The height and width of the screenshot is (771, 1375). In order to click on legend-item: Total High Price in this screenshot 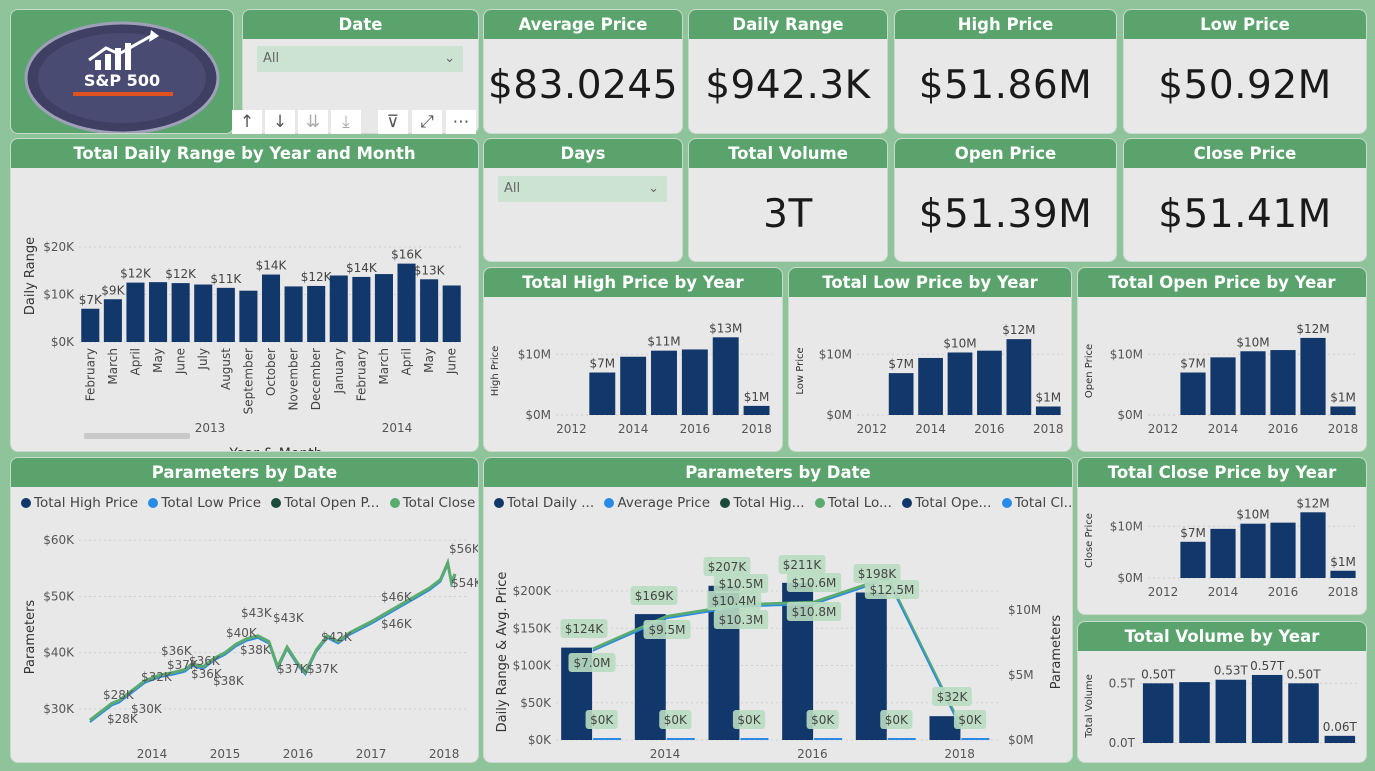, I will do `click(79, 503)`.